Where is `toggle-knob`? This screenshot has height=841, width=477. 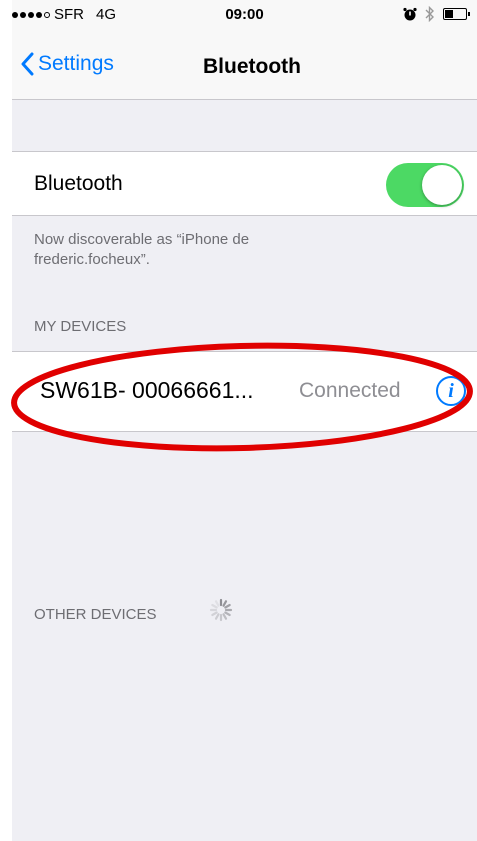
toggle-knob is located at coordinates (442, 185).